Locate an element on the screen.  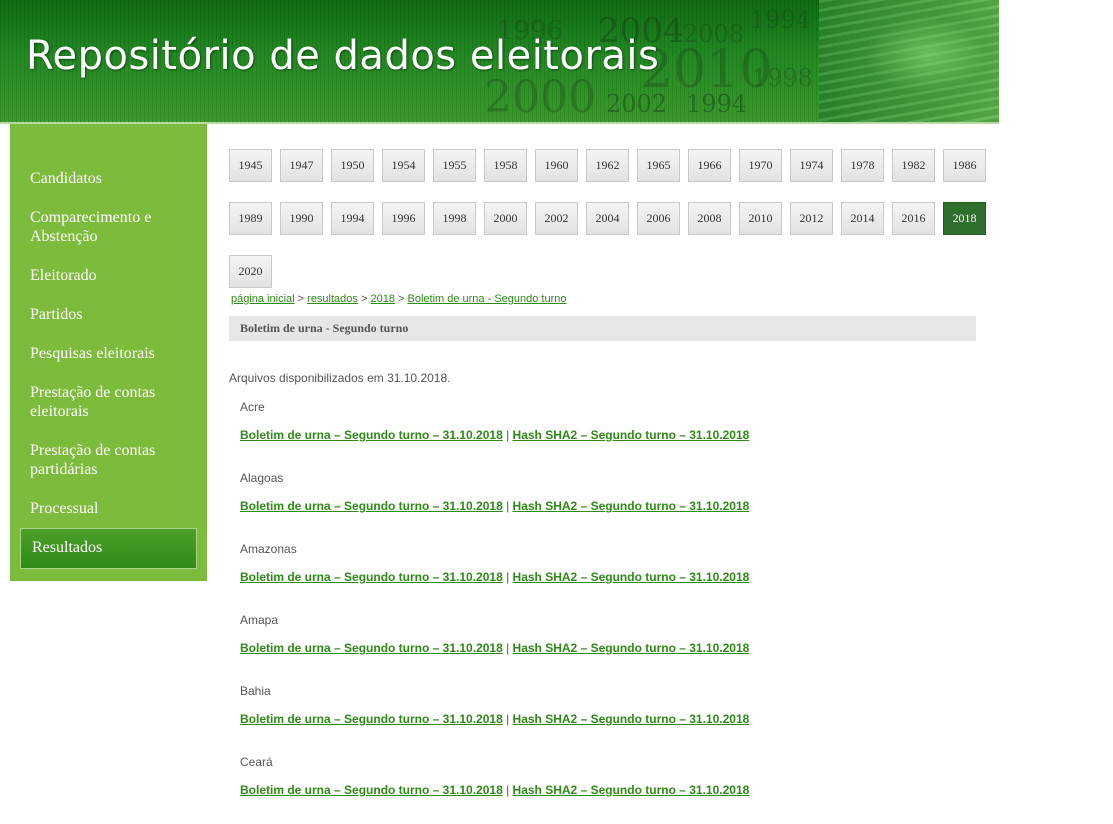
year-button: 2002 is located at coordinates (556, 218).